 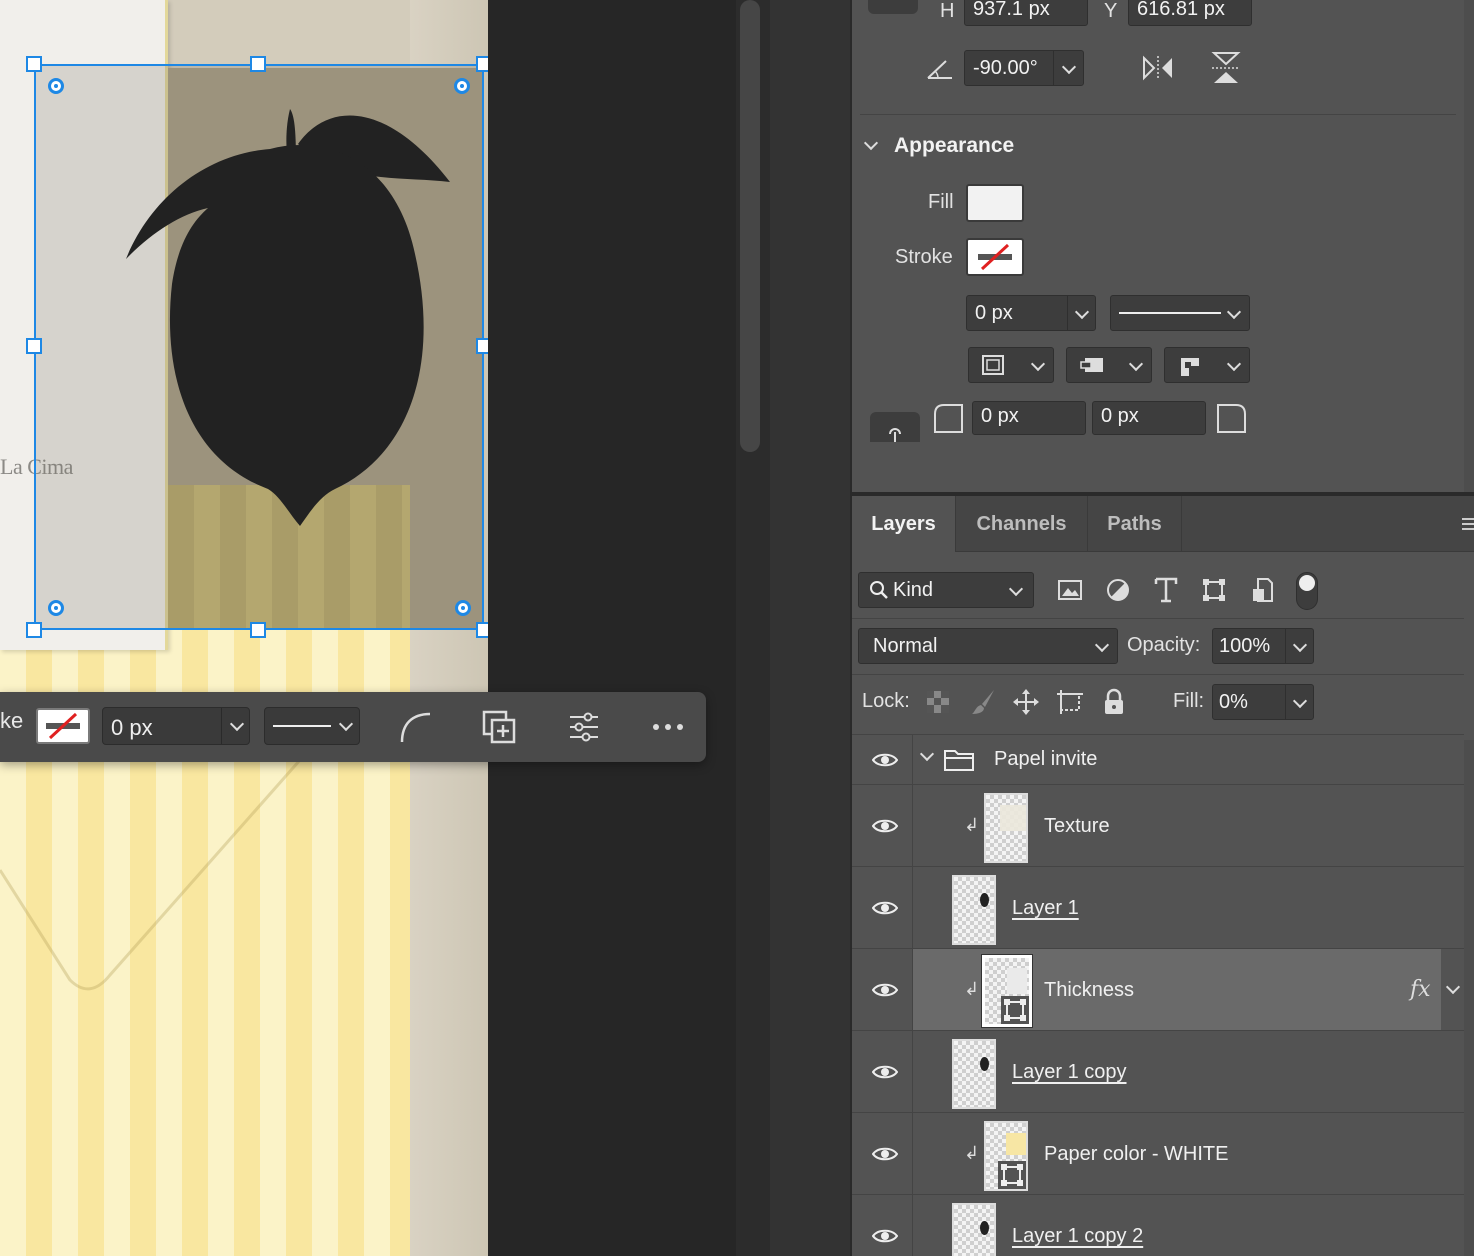 What do you see at coordinates (482, 346) in the screenshot?
I see `transform-handle-right` at bounding box center [482, 346].